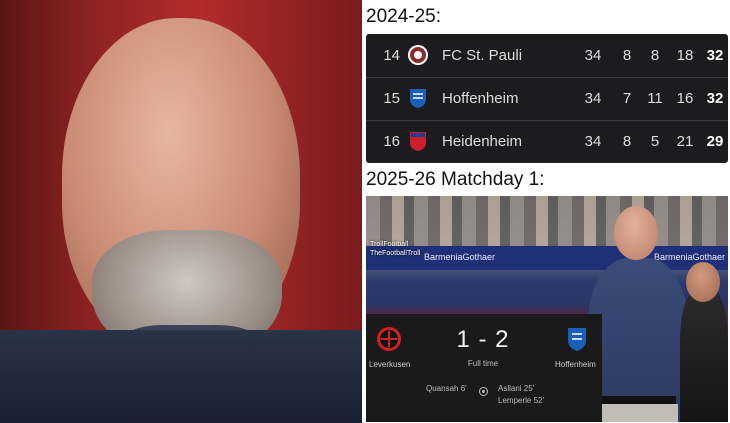  Describe the element at coordinates (391, 141) in the screenshot. I see `standings-position: 16` at that location.